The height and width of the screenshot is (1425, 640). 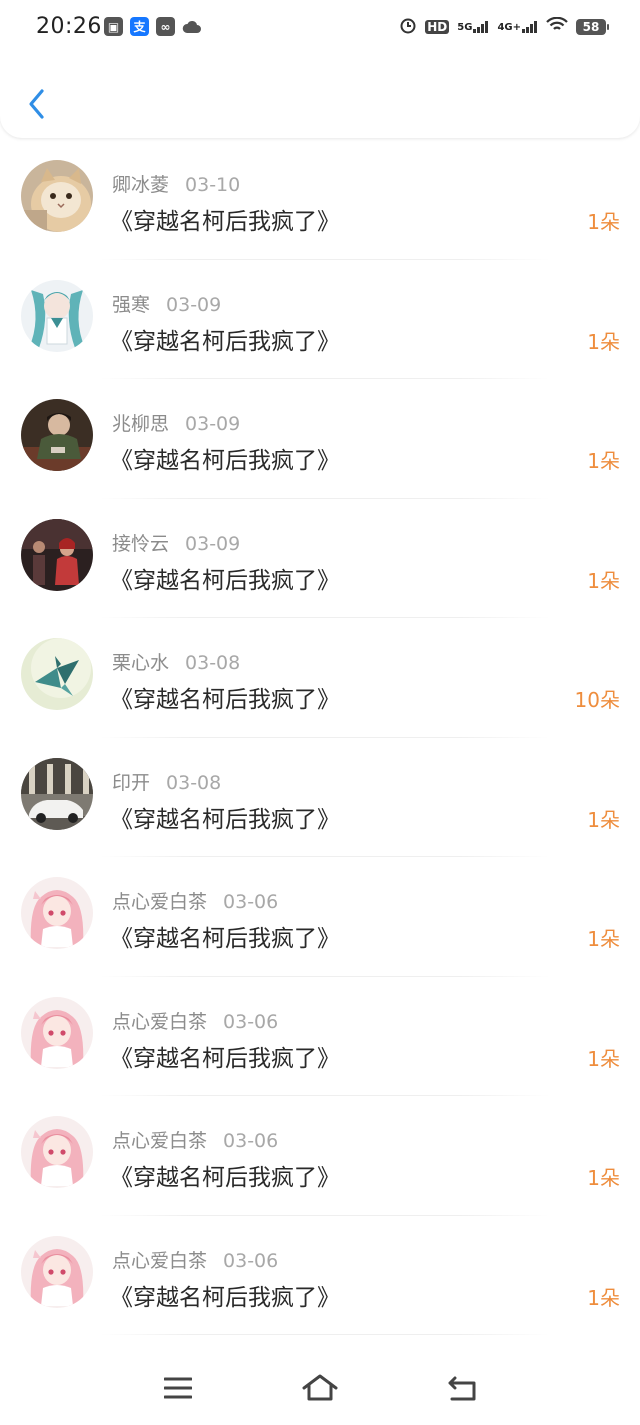 I want to click on user-name: 栗心水 03-08, so click(x=176, y=661).